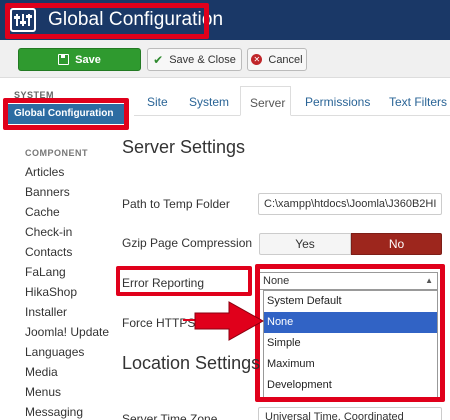 The height and width of the screenshot is (420, 450). What do you see at coordinates (184, 147) in the screenshot?
I see `server-settings-heading: Server Settings` at bounding box center [184, 147].